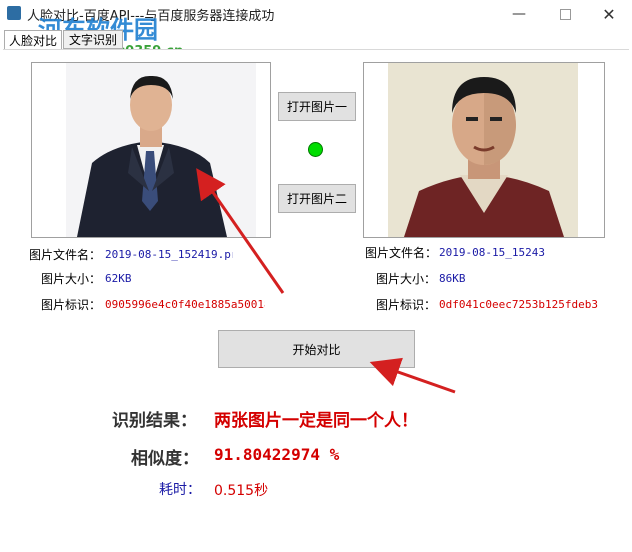 Image resolution: width=632 pixels, height=552 pixels. What do you see at coordinates (240, 231) in the screenshot?
I see `arrow-to-photo` at bounding box center [240, 231].